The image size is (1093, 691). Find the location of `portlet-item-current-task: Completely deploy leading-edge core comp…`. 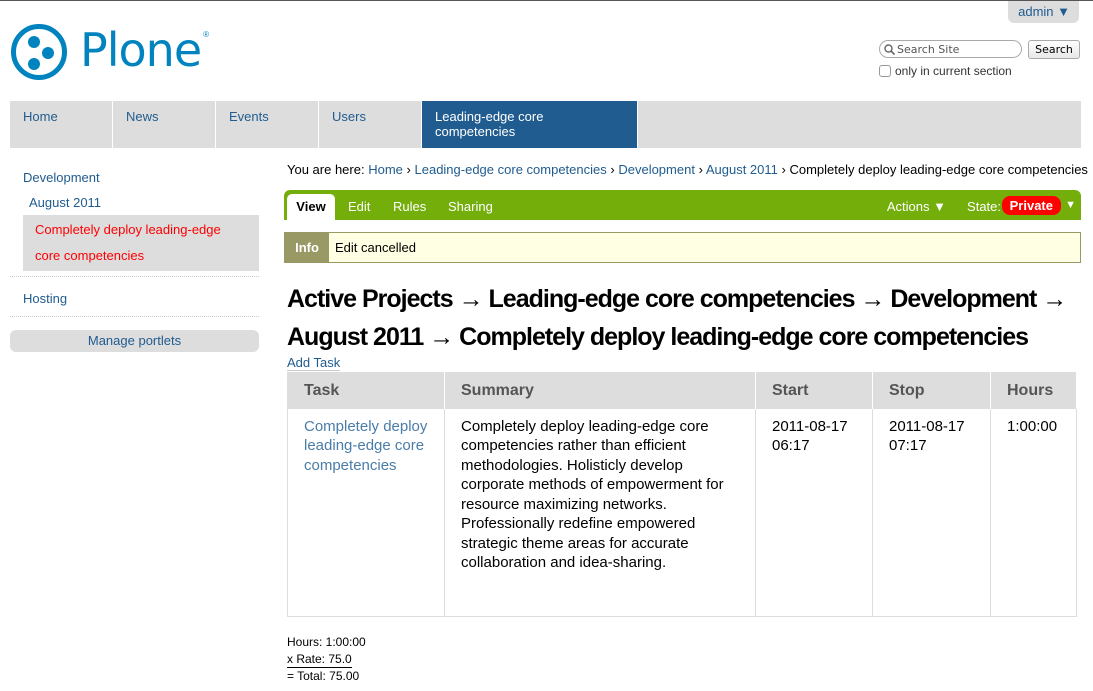

portlet-item-current-task: Completely deploy leading-edge core comp… is located at coordinates (141, 243).